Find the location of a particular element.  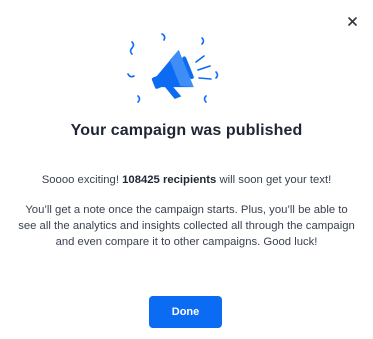

dialog-title: Your campaign was published is located at coordinates (186, 130).